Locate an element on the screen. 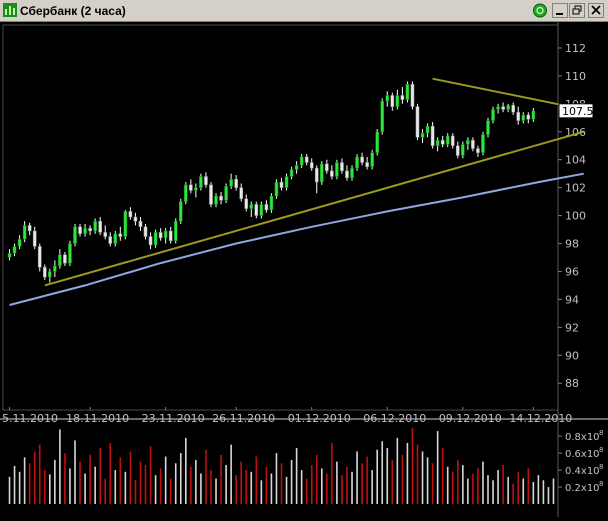  price-tick-label: 92 is located at coordinates (572, 327).